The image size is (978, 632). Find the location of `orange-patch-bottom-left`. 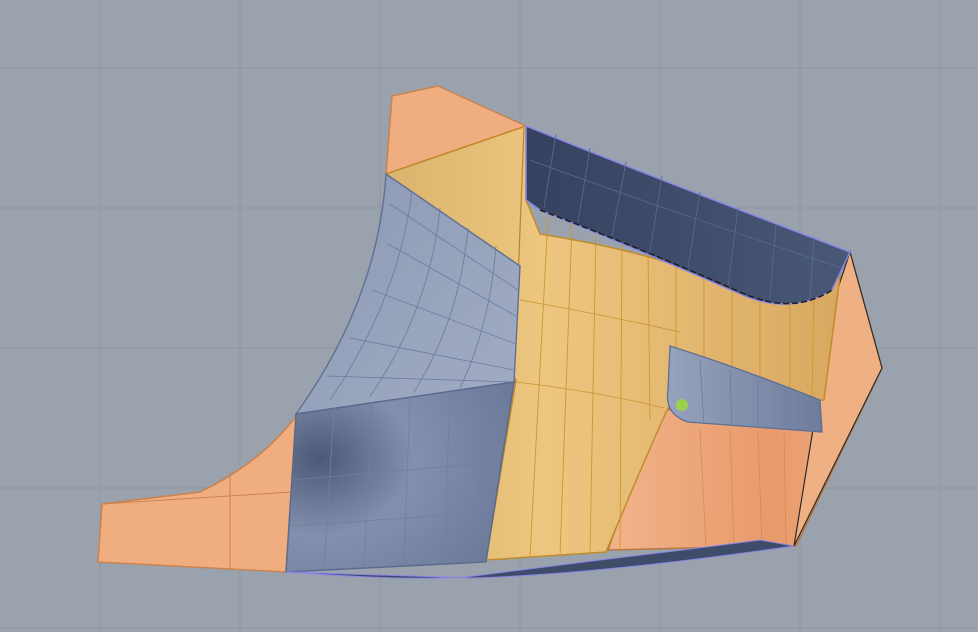

orange-patch-bottom-left is located at coordinates (197, 493).